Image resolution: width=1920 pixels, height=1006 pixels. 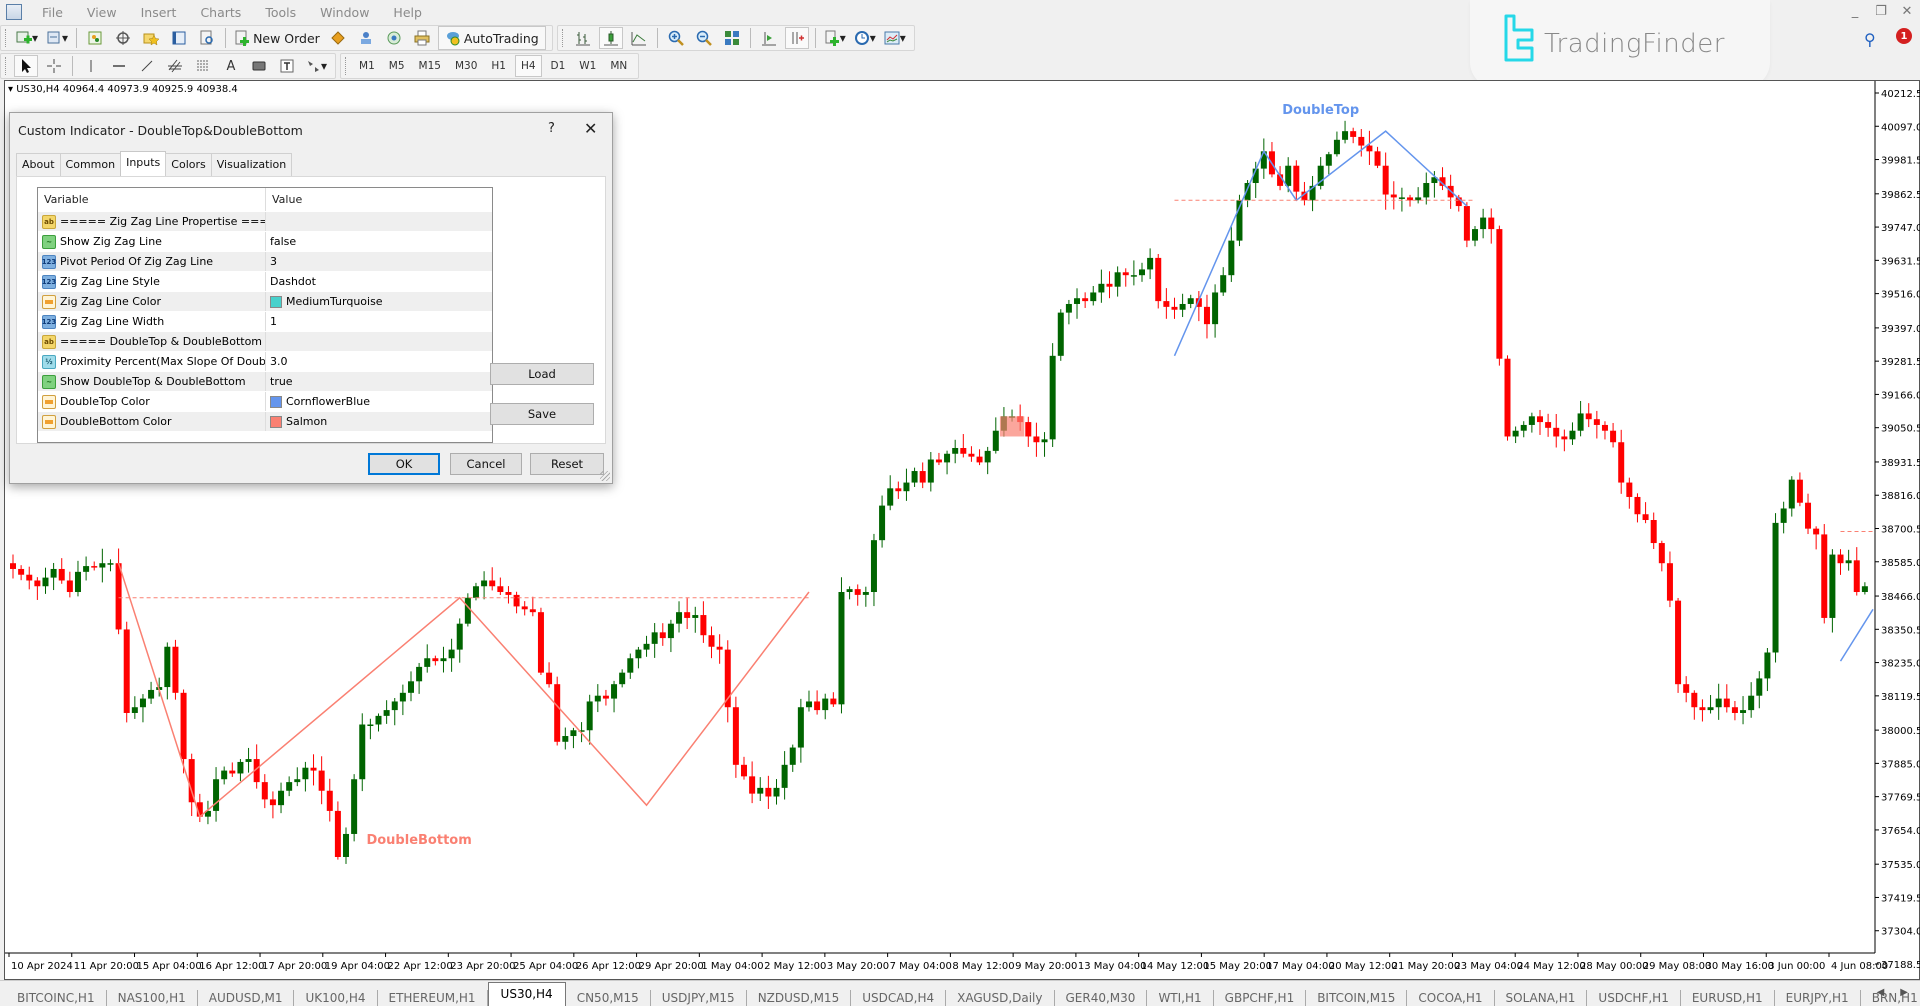 I want to click on symbol-tab: BITCOIN,M15, so click(x=1357, y=998).